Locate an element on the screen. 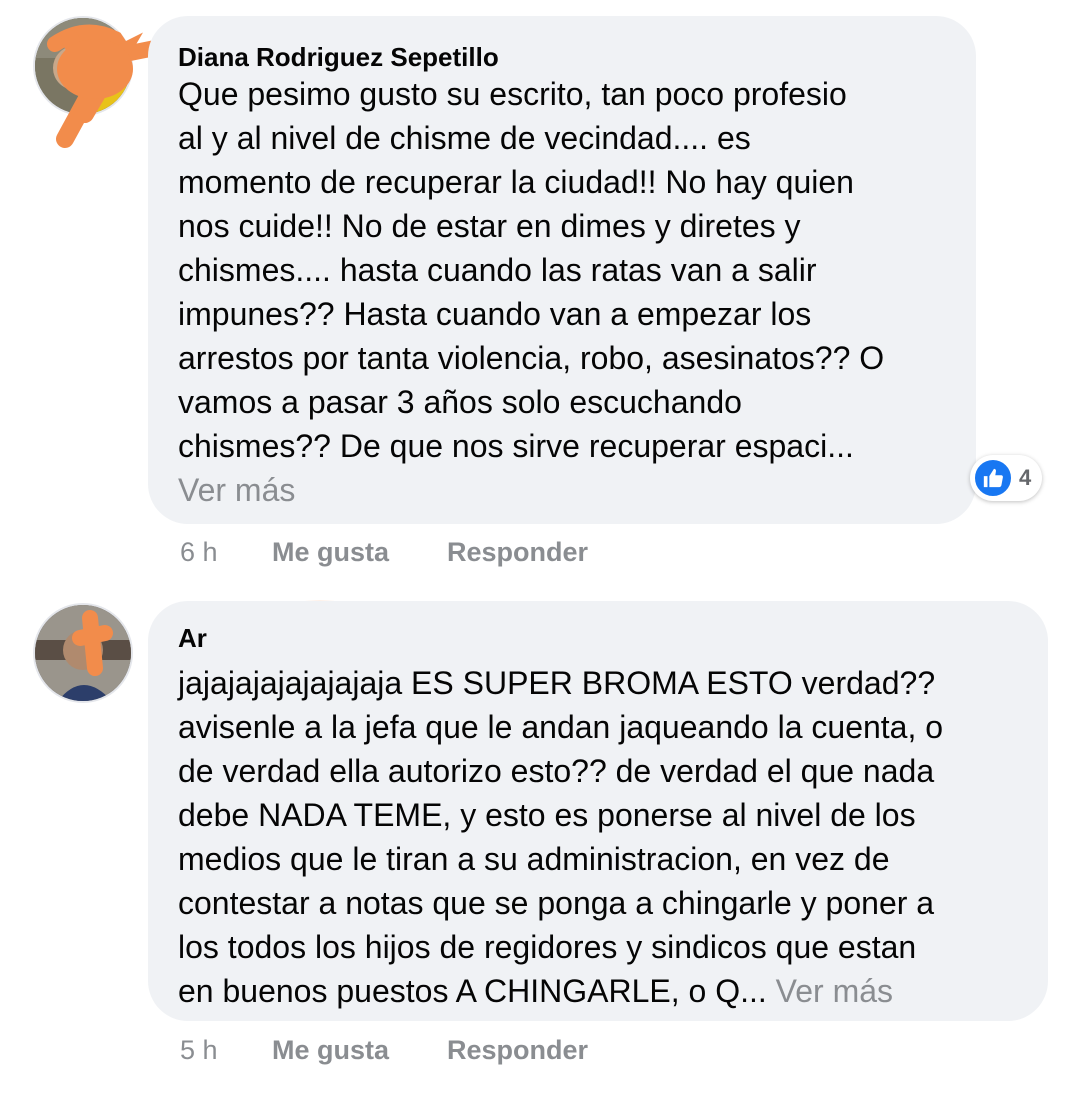 The width and height of the screenshot is (1080, 1093). comment-author: Diana Rodriguez Sepetillo is located at coordinates (562, 57).